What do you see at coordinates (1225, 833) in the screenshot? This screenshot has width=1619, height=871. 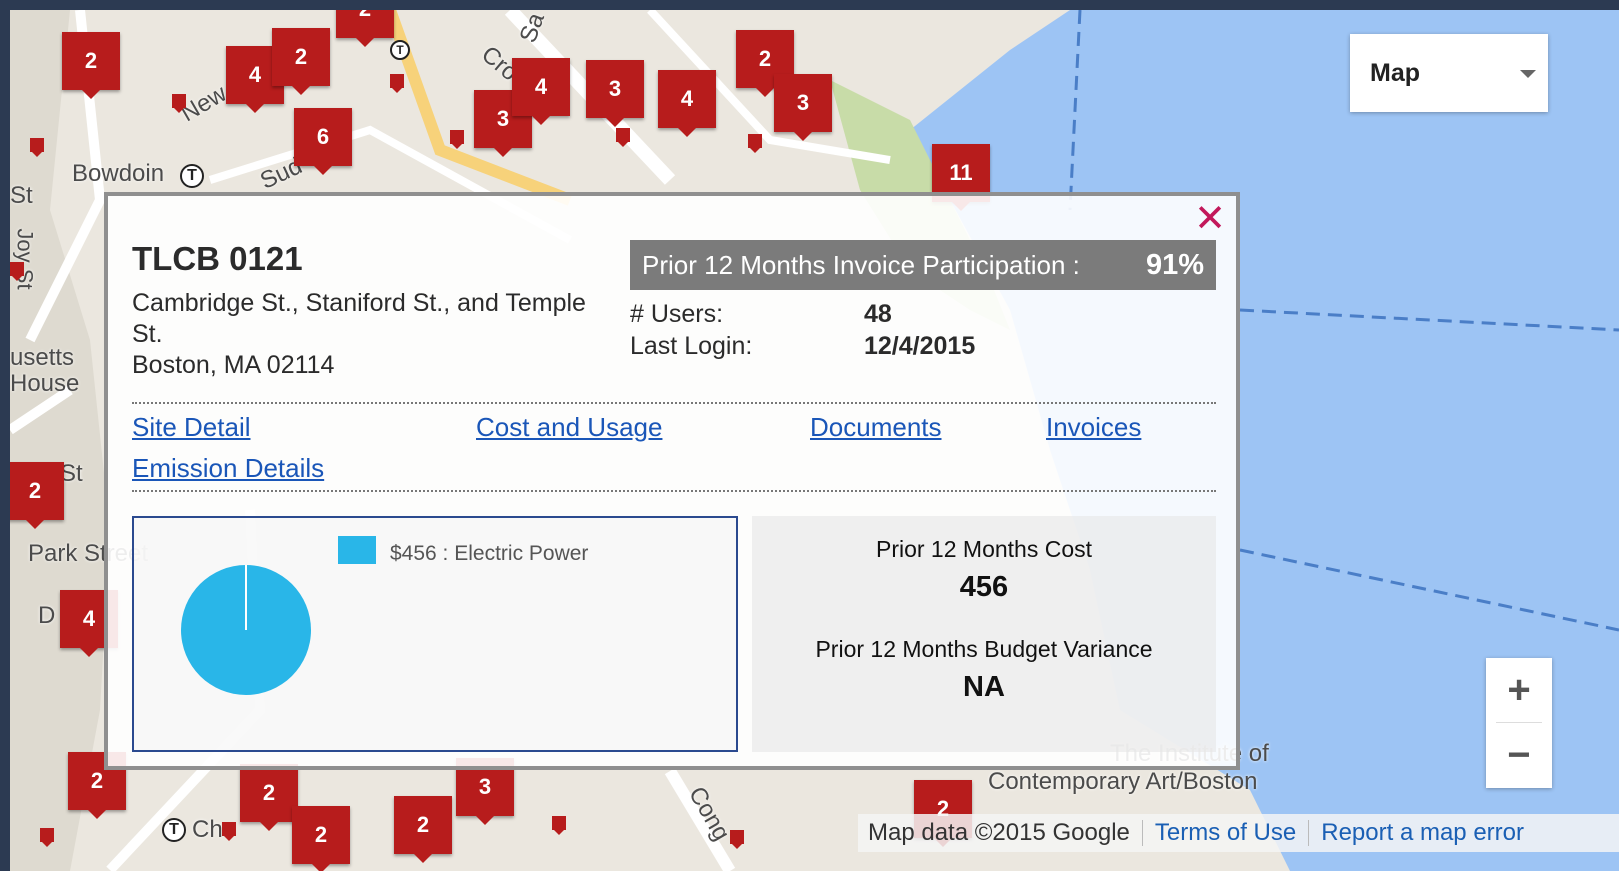 I see `terms-of-use-link: Terms of Use` at bounding box center [1225, 833].